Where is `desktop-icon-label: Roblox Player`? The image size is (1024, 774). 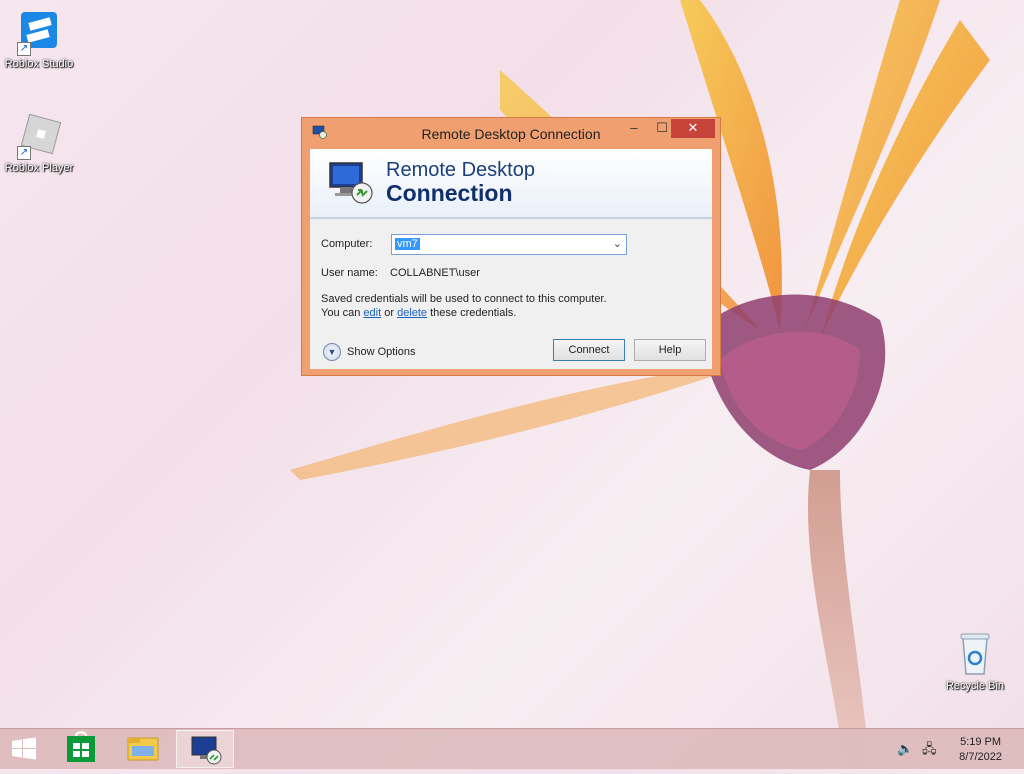 desktop-icon-label: Roblox Player is located at coordinates (39, 168).